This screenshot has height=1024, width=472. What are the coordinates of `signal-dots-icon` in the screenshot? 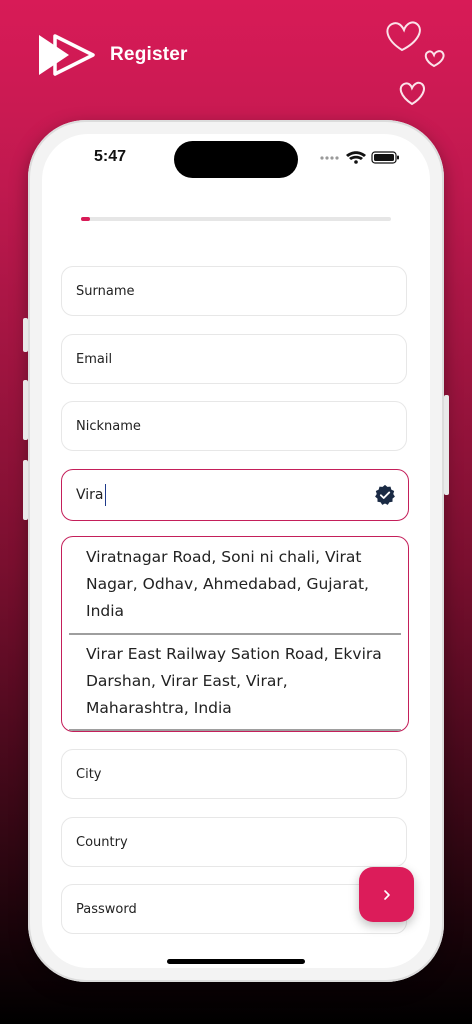 It's located at (329, 158).